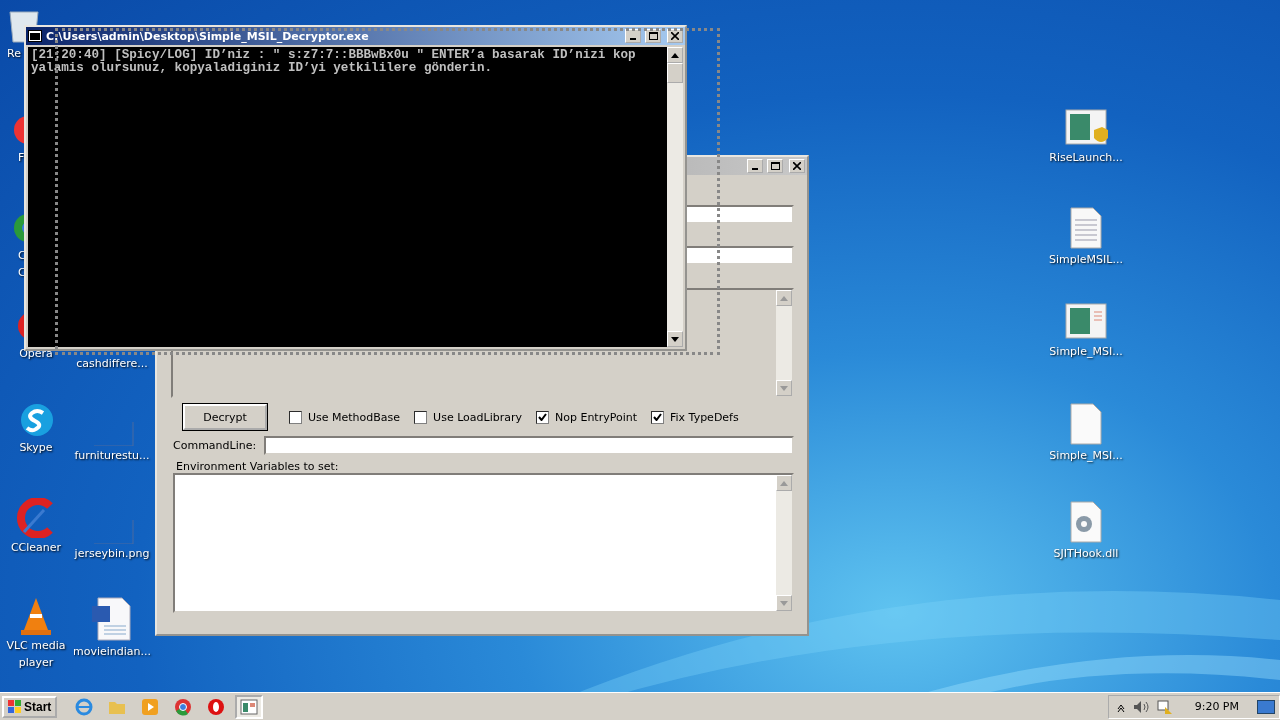 Image resolution: width=1280 pixels, height=720 pixels. What do you see at coordinates (354, 417) in the screenshot?
I see `option-label: Use MethodBase` at bounding box center [354, 417].